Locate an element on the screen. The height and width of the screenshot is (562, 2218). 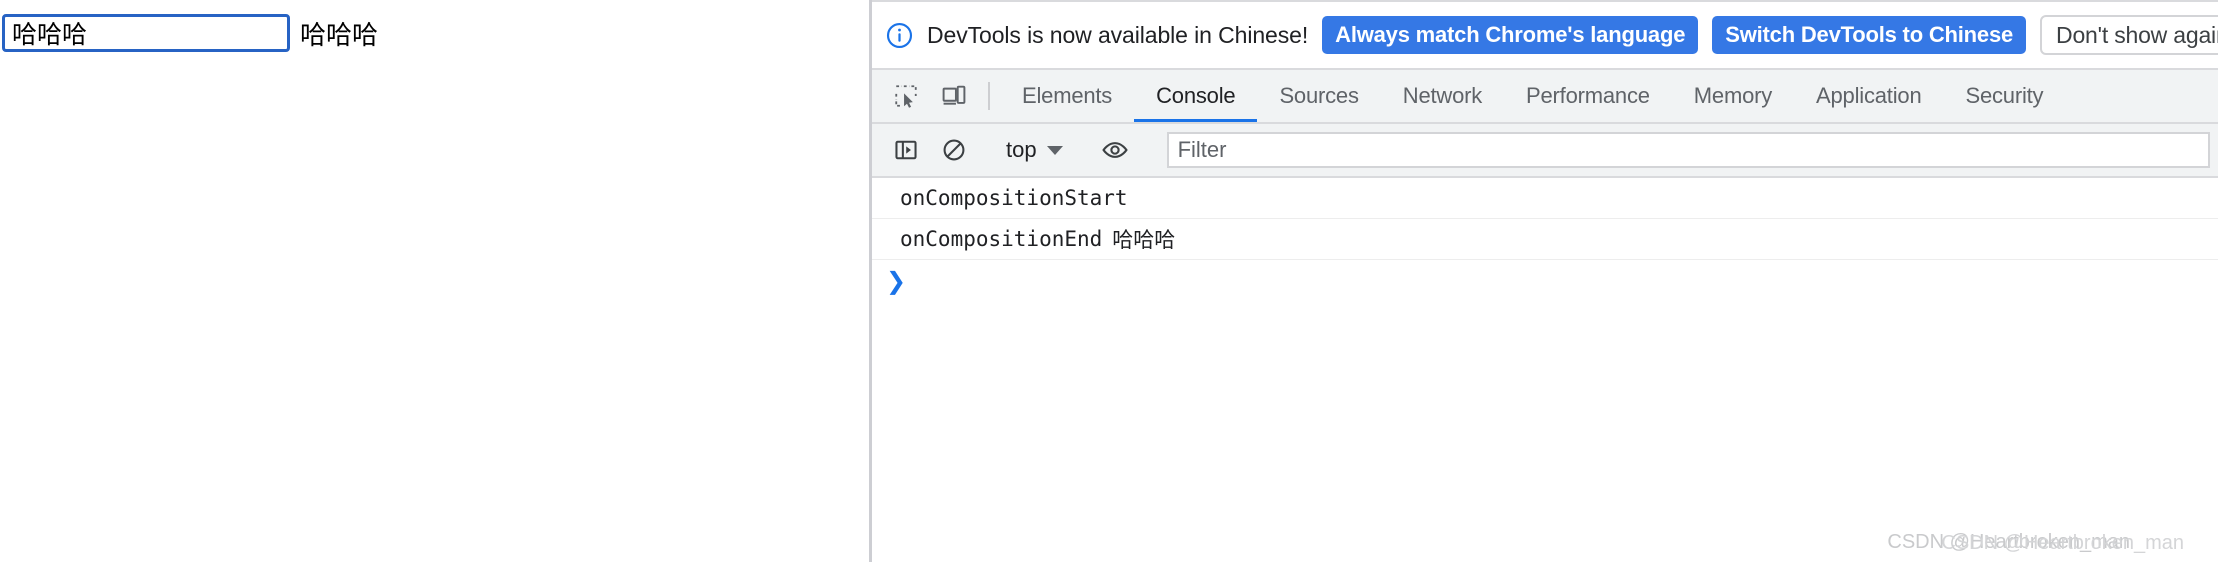
tab-label: Security is located at coordinates (2004, 95).